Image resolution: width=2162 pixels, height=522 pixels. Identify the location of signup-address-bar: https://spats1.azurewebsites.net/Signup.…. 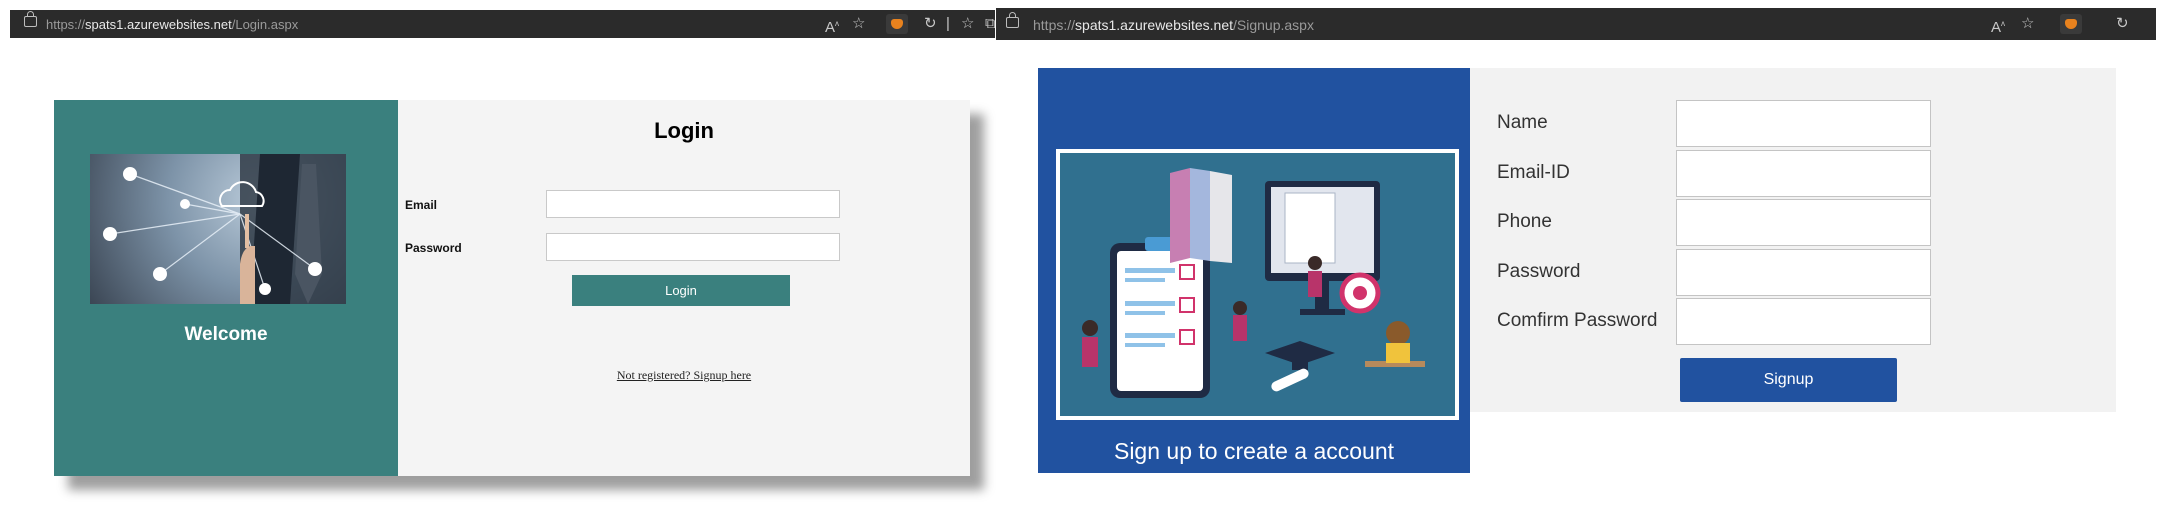
(1173, 25).